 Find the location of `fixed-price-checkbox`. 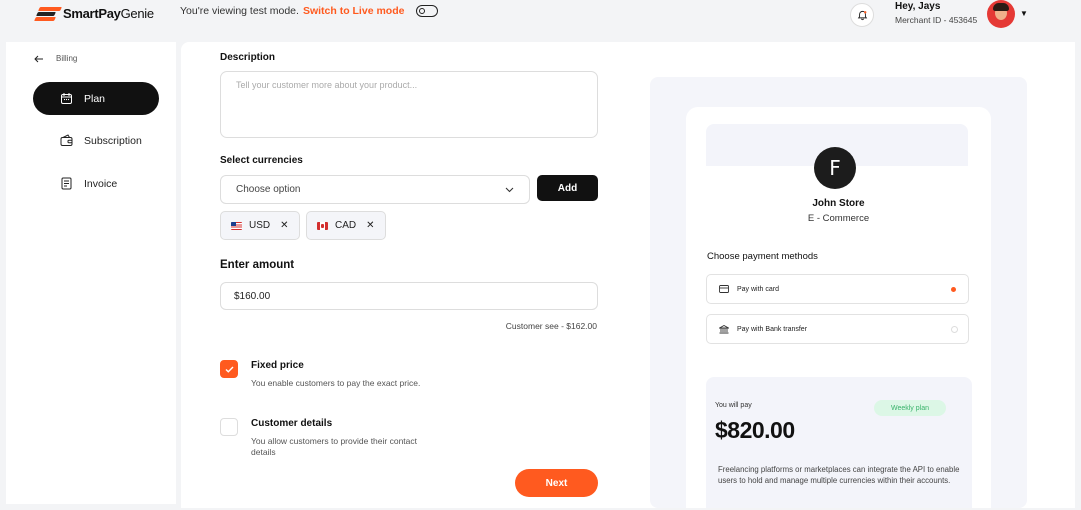

fixed-price-checkbox is located at coordinates (229, 369).